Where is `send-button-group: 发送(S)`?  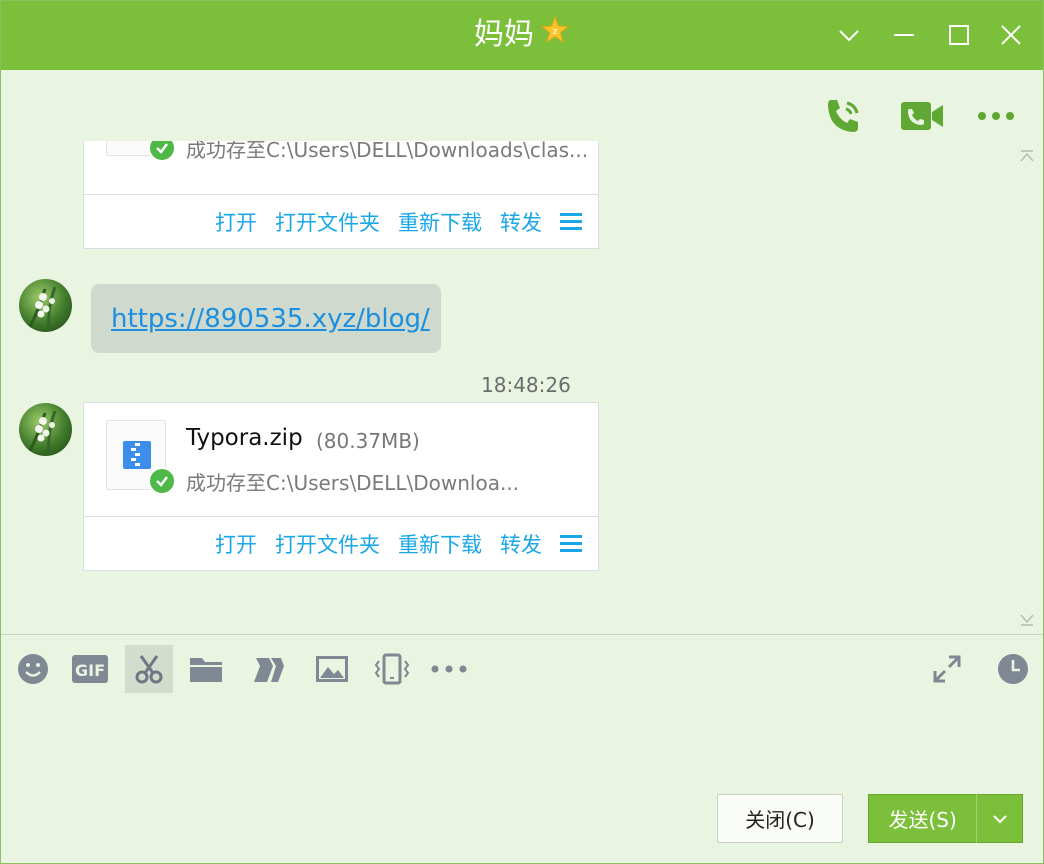 send-button-group: 发送(S) is located at coordinates (945, 818).